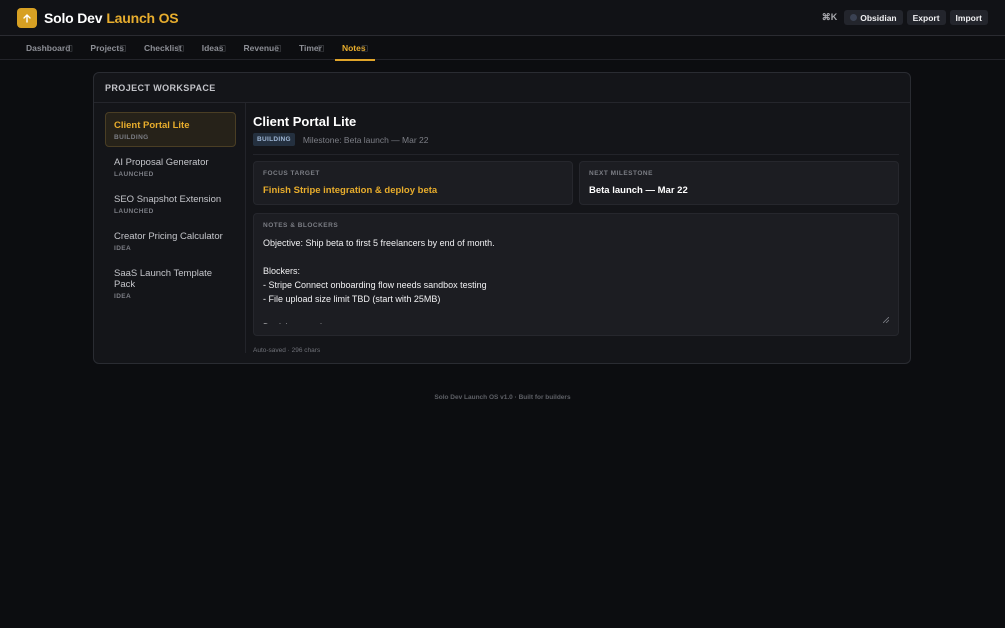 The width and height of the screenshot is (1005, 628). I want to click on divider, so click(245, 228).